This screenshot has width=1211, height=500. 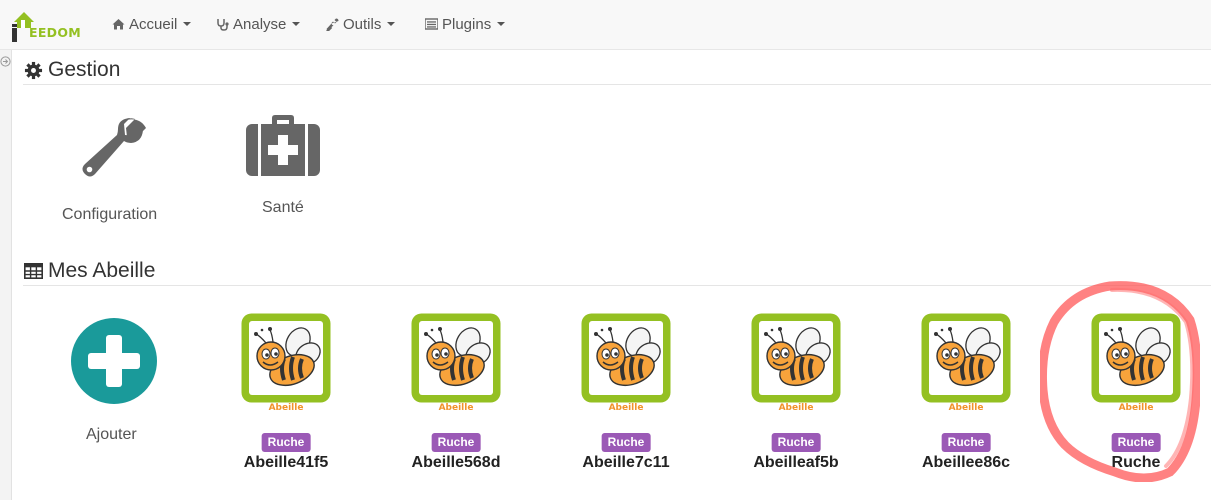 I want to click on equipment-card: Abeille Ruche Abeille41f5, so click(x=286, y=392).